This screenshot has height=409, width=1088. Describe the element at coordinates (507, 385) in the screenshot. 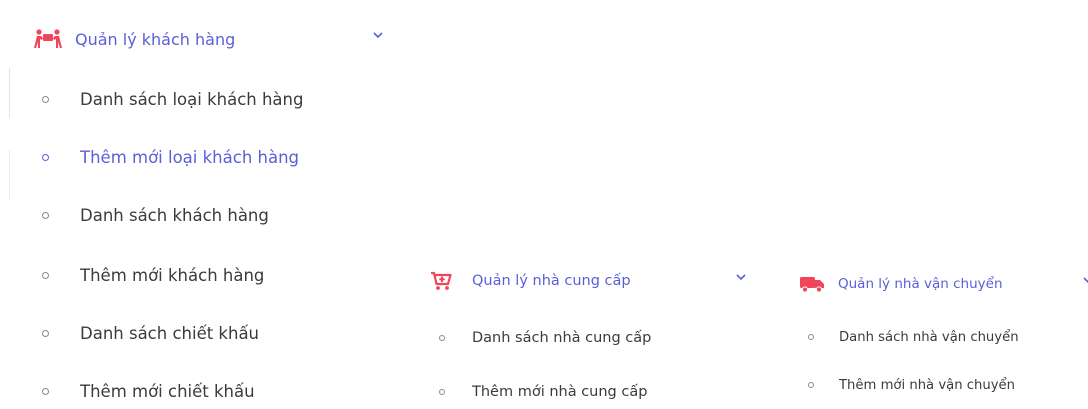

I see `menu-item-add-shipper: Thêm mới nhà vận chuyển` at that location.